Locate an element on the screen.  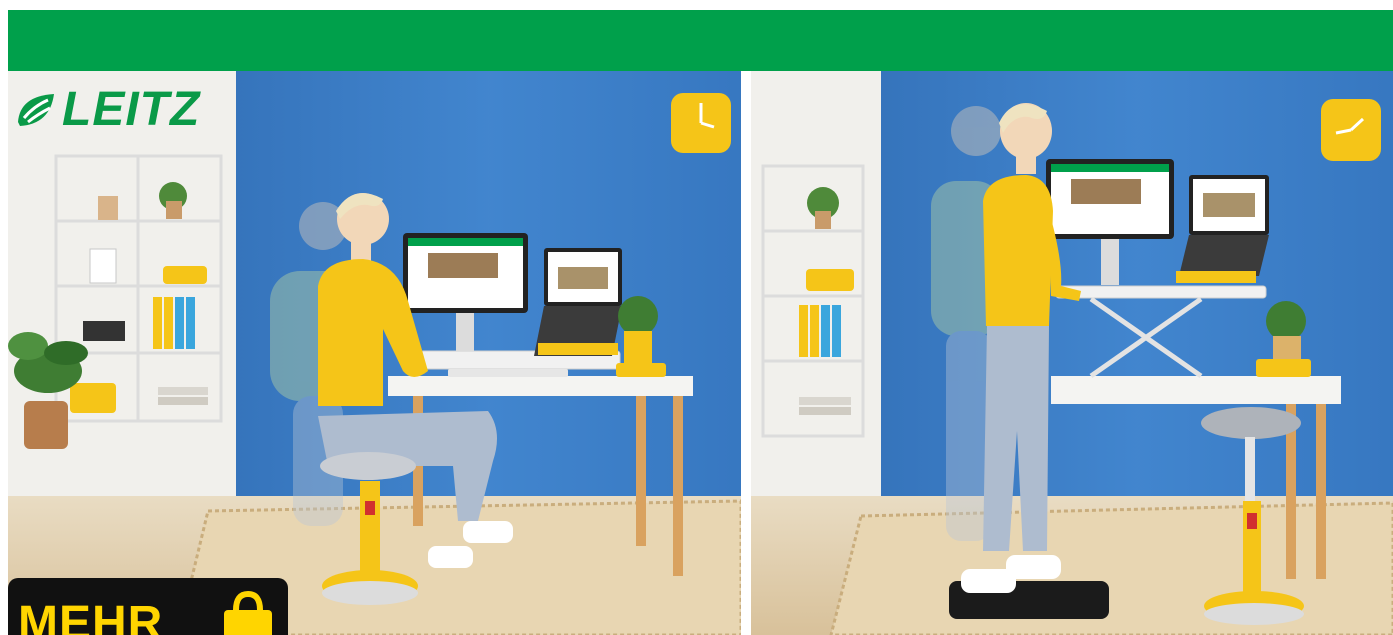
mehr-badge: MEHR is located at coordinates (148, 606).